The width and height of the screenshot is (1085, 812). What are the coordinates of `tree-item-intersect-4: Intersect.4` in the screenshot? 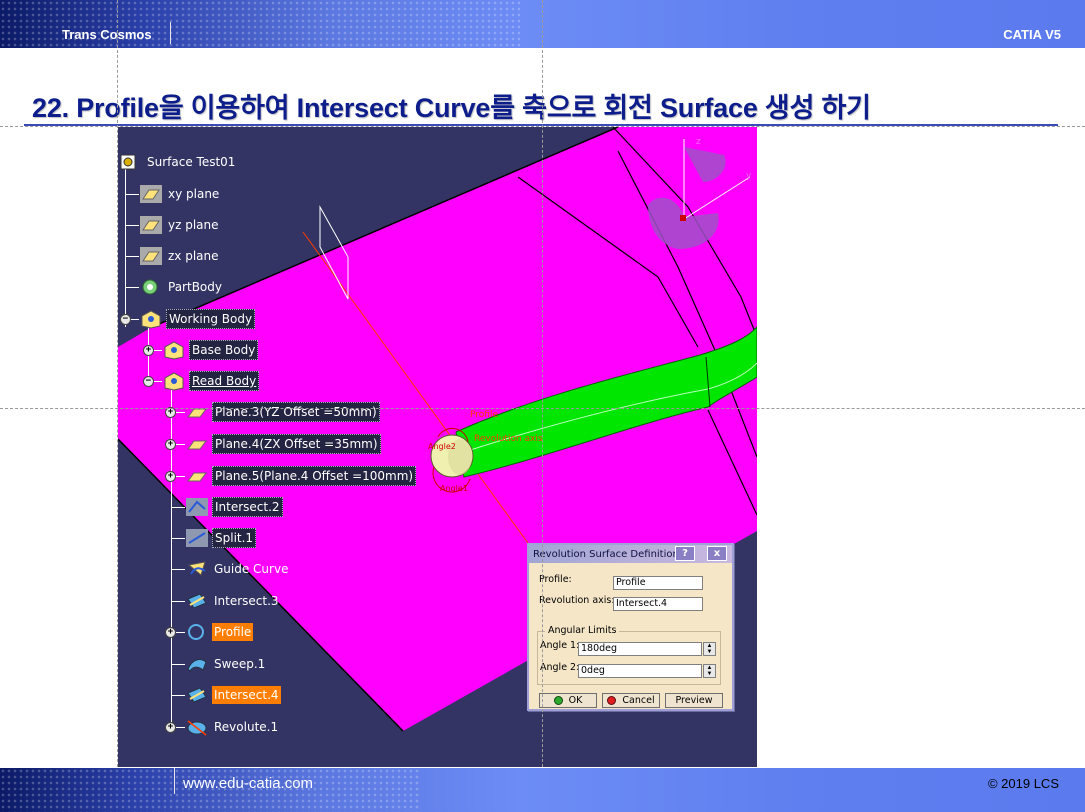 It's located at (233, 695).